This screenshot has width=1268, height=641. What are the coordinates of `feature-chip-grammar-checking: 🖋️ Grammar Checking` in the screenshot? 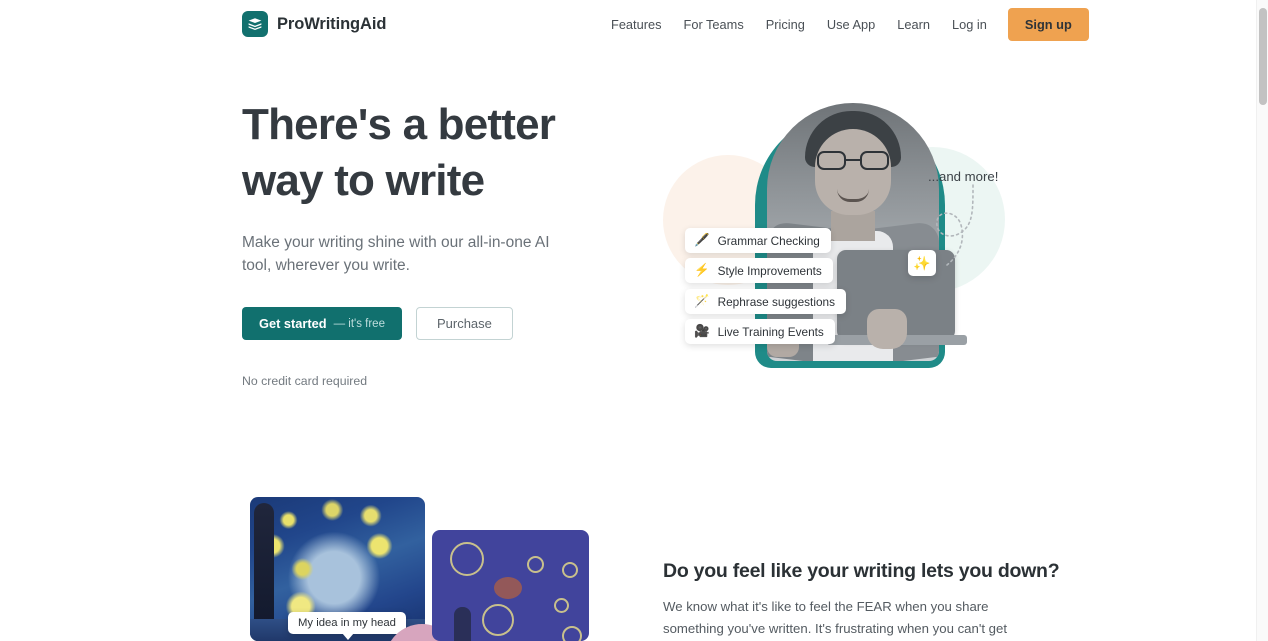 It's located at (758, 240).